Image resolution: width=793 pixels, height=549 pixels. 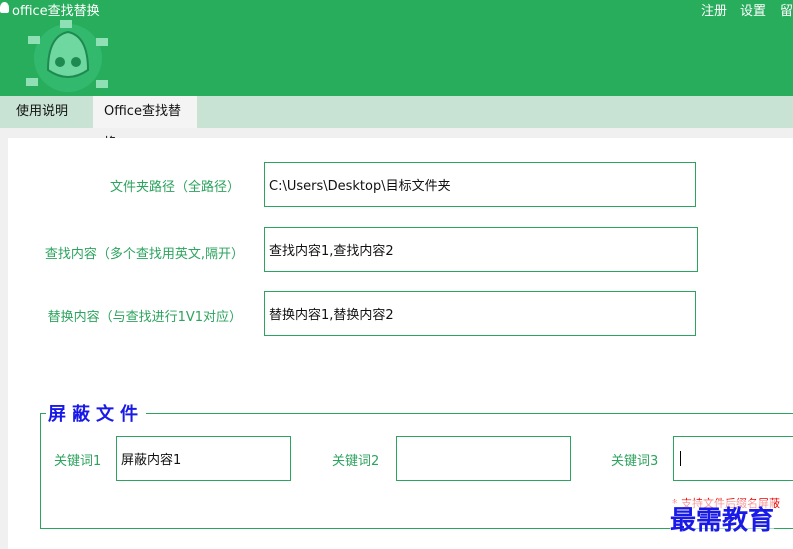 What do you see at coordinates (331, 315) in the screenshot?
I see `replace-content-value: 替换内容1,替换内容2` at bounding box center [331, 315].